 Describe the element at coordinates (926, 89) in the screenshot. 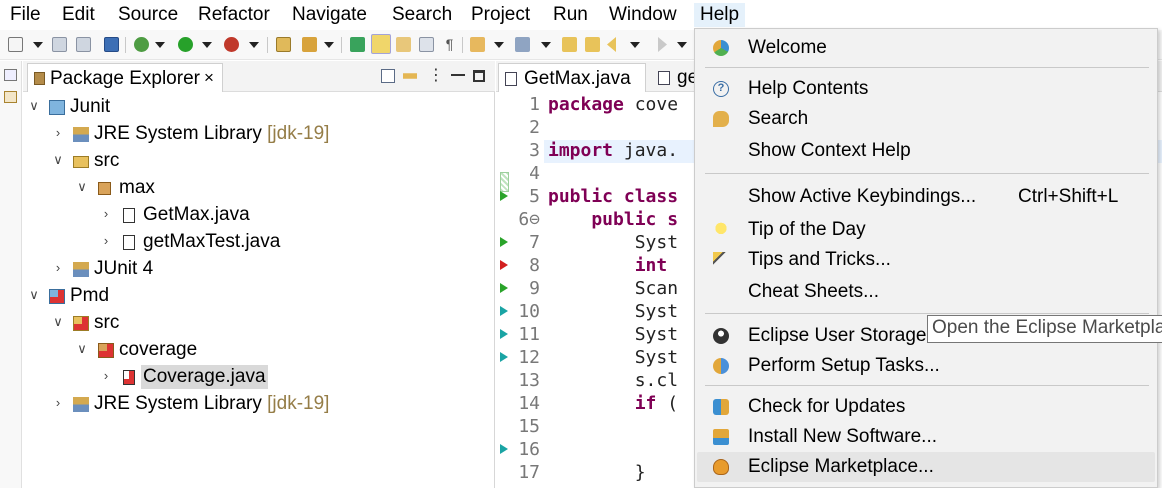

I see `menu-item-help-contents: ? Help Contents` at that location.